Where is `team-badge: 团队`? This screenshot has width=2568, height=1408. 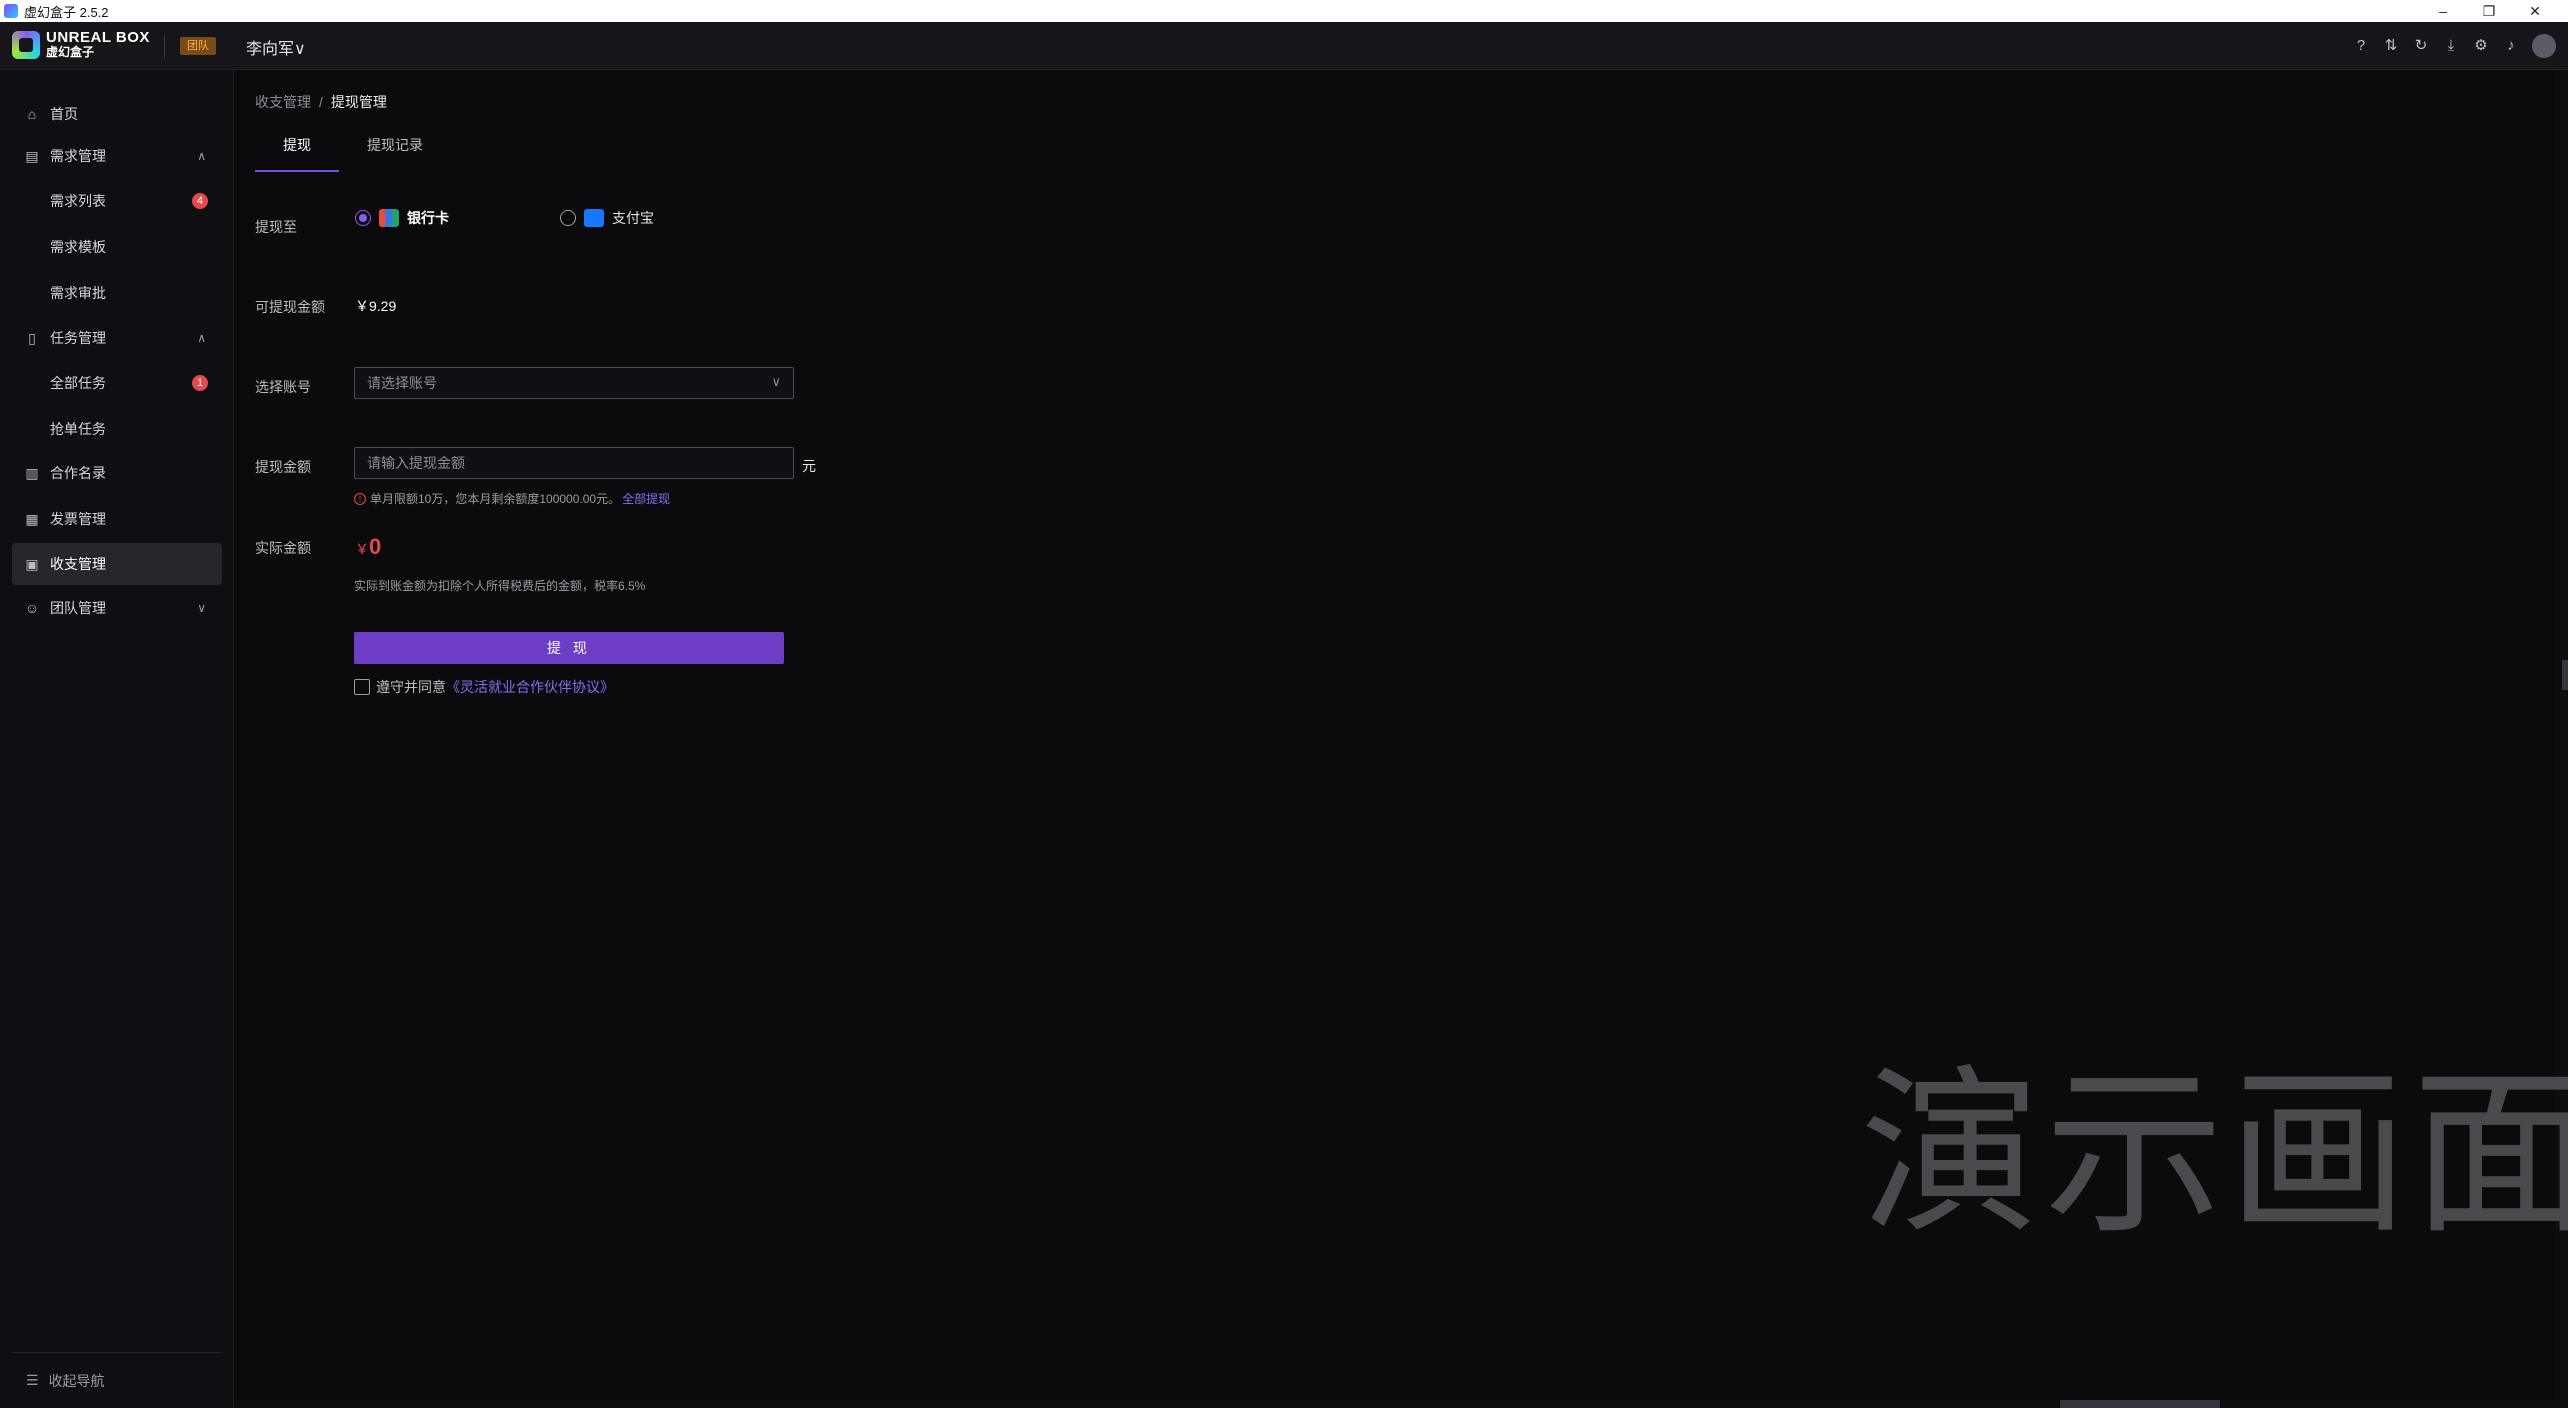
team-badge: 团队 is located at coordinates (198, 46).